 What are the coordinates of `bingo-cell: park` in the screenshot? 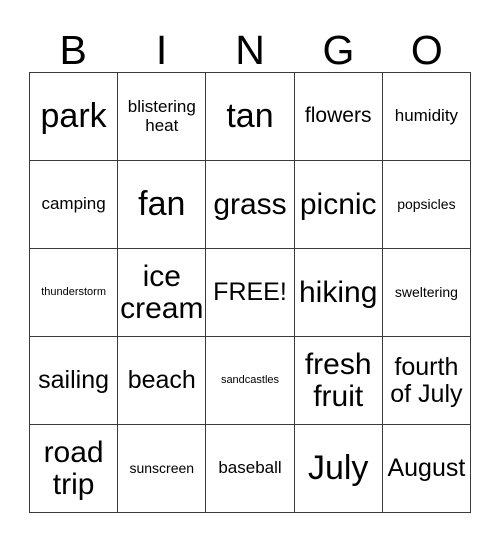 It's located at (74, 117).